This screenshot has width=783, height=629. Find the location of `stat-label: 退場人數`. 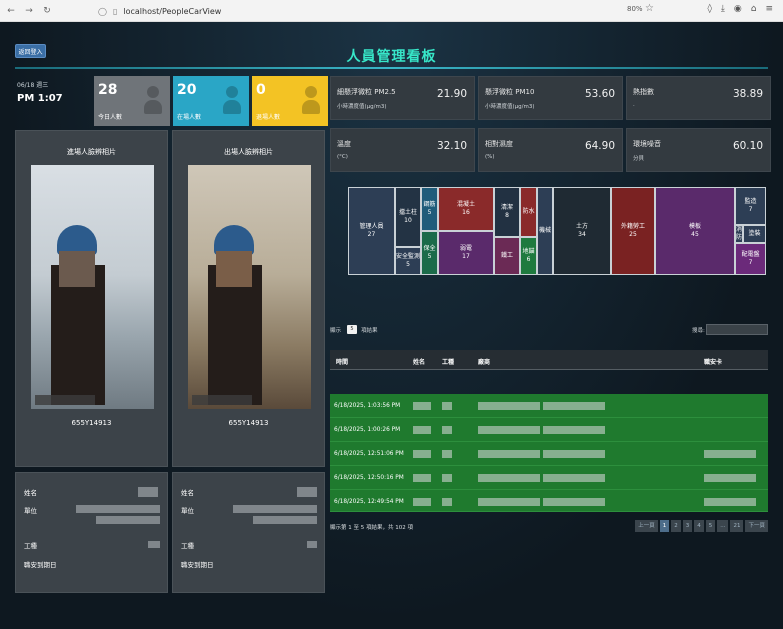

stat-label: 退場人數 is located at coordinates (268, 117).